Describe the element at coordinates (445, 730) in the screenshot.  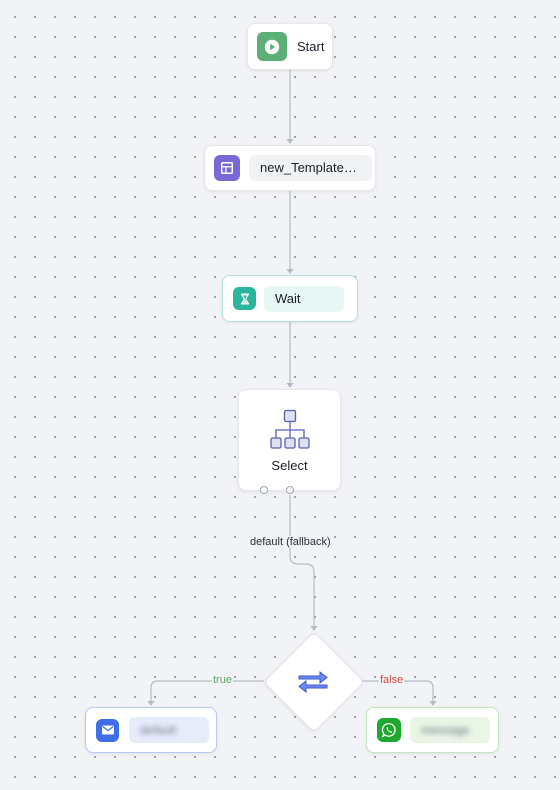
I see `whatsapp-node-label: message` at that location.